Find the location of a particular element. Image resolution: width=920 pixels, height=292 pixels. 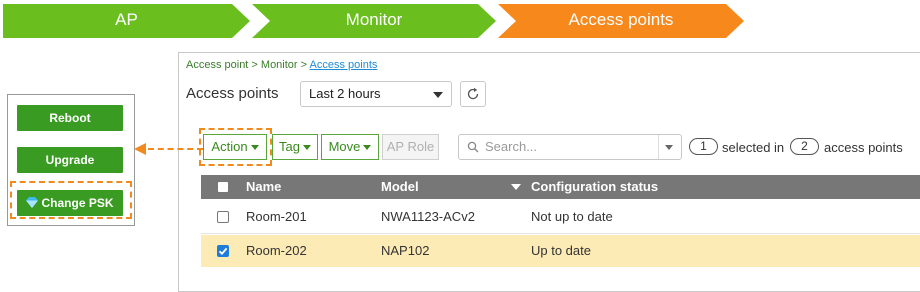

select-all-checkbox is located at coordinates (223, 187).